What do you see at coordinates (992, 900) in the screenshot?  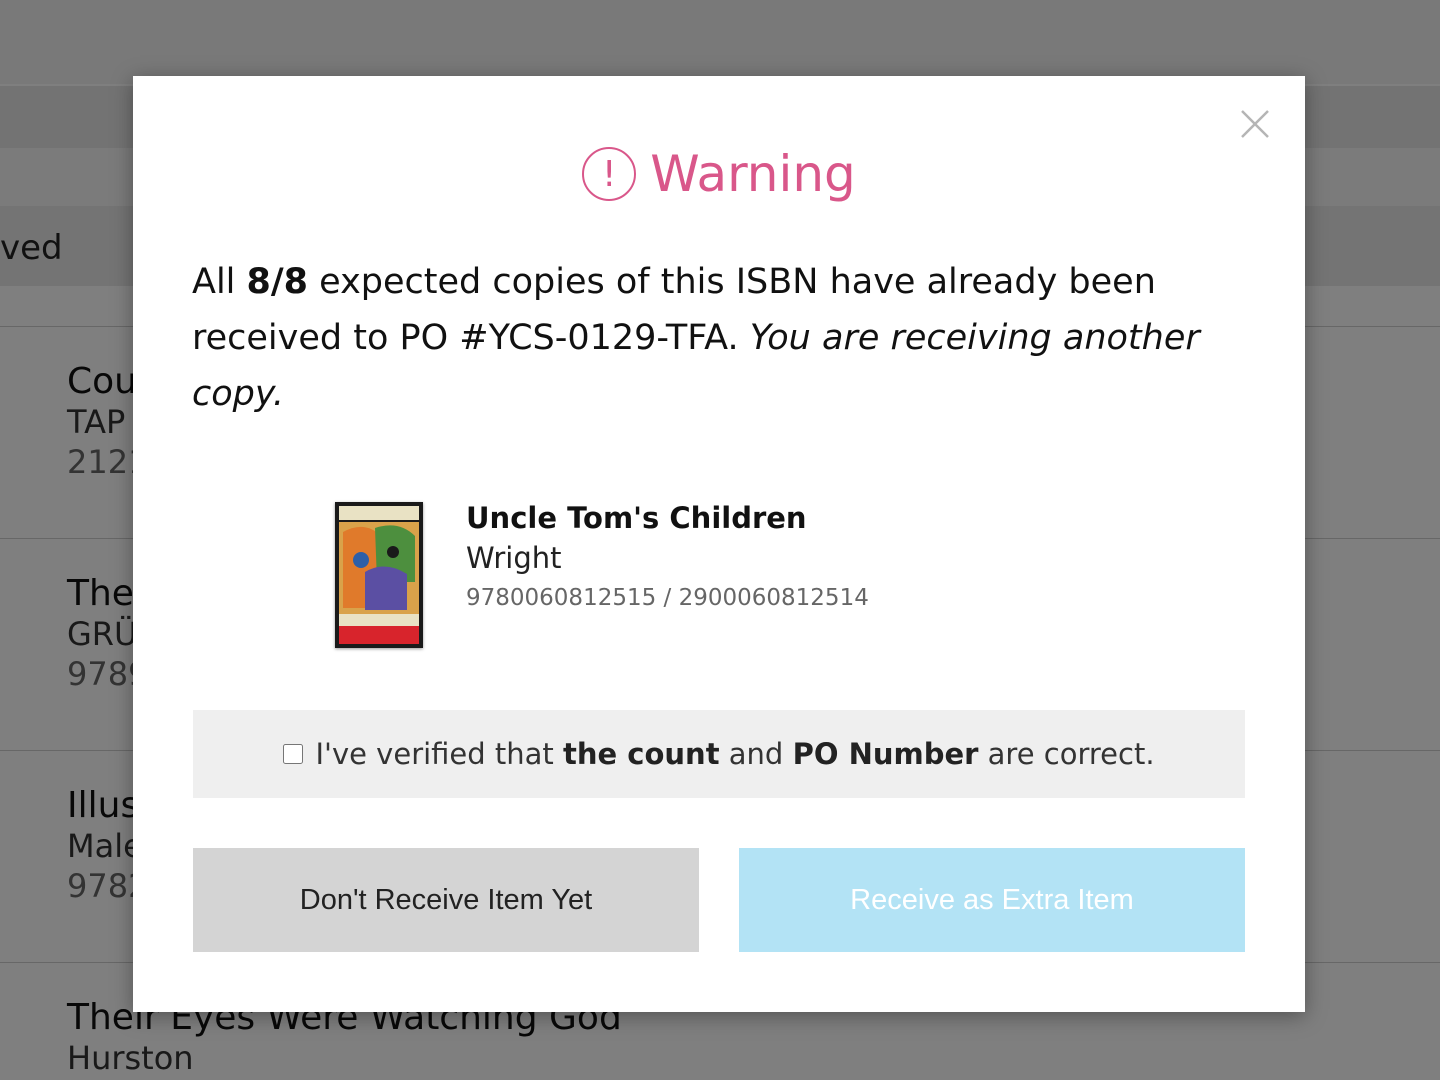 I see `receive-extra-button: Receive as Extra Item` at bounding box center [992, 900].